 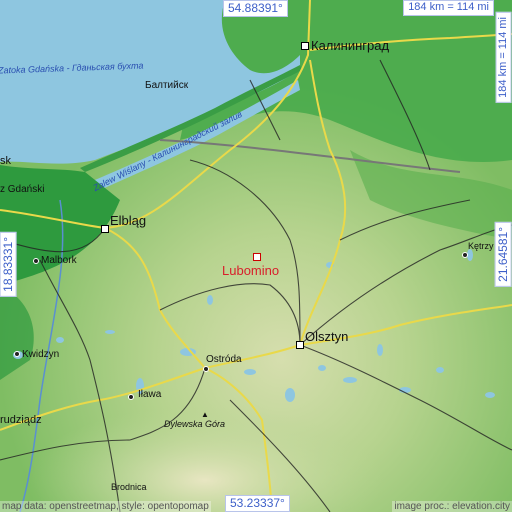 I want to click on ilawa-dot, so click(x=131, y=397).